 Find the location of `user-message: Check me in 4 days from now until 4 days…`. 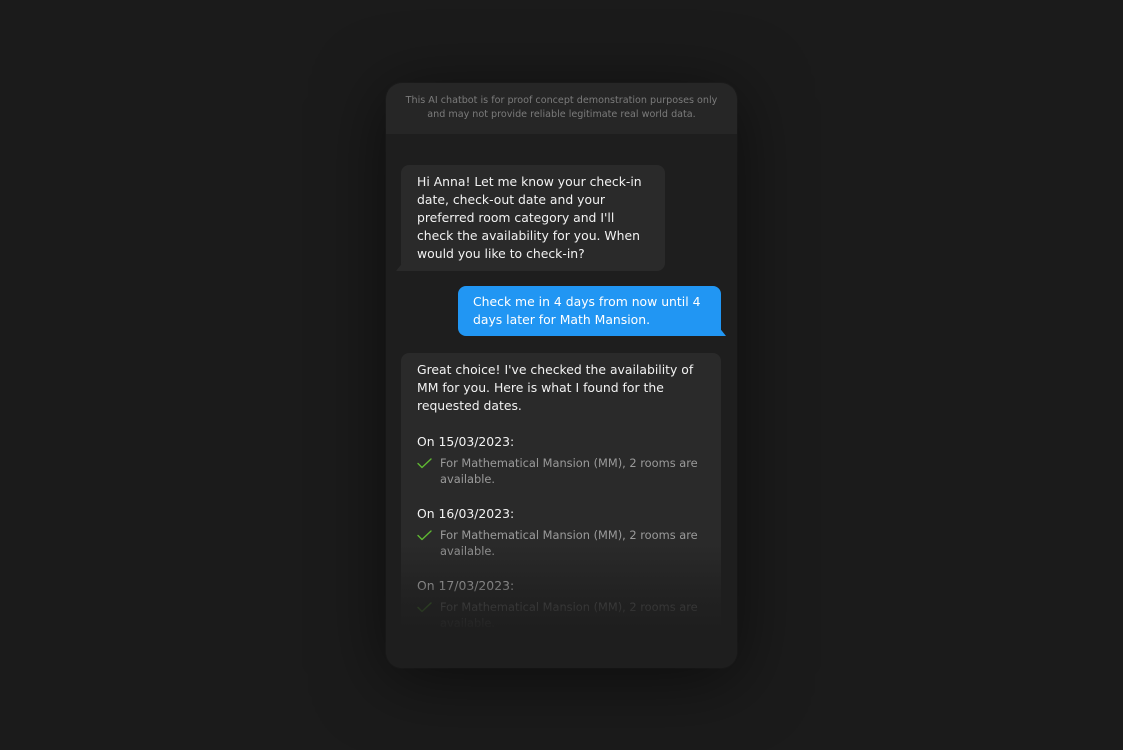

user-message: Check me in 4 days from now until 4 days… is located at coordinates (592, 311).